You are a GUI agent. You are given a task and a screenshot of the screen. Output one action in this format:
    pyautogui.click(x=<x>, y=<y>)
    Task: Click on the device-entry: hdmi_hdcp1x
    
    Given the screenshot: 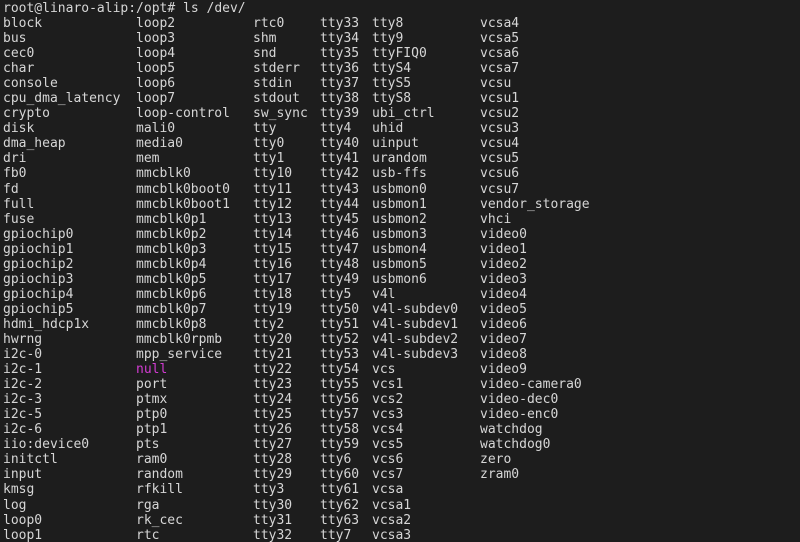 What is the action you would take?
    pyautogui.click(x=46, y=324)
    